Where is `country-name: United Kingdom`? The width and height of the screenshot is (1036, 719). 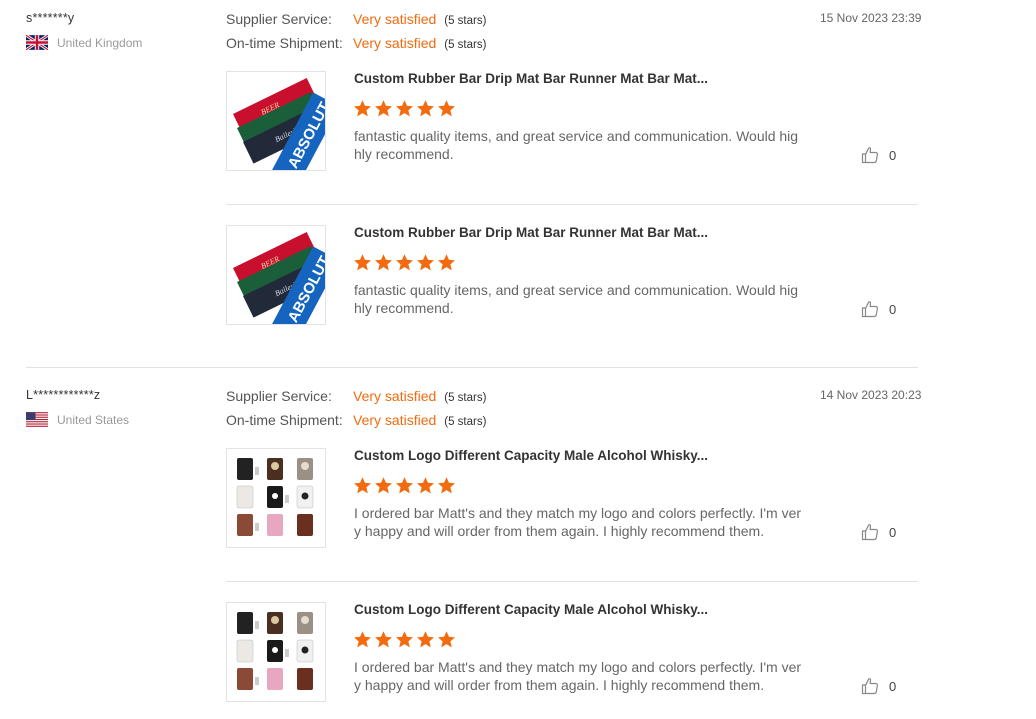
country-name: United Kingdom is located at coordinates (100, 42).